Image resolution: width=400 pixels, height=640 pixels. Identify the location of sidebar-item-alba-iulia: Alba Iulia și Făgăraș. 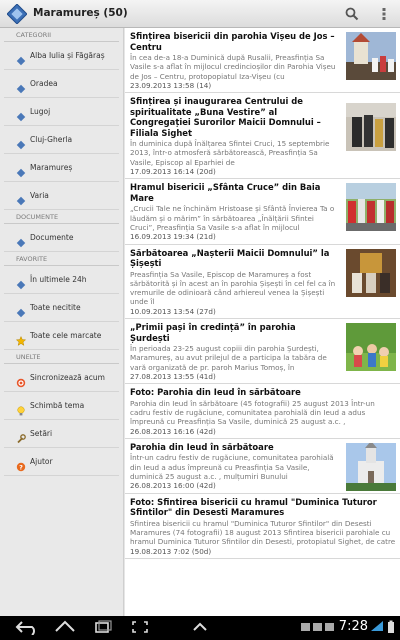
(61, 56).